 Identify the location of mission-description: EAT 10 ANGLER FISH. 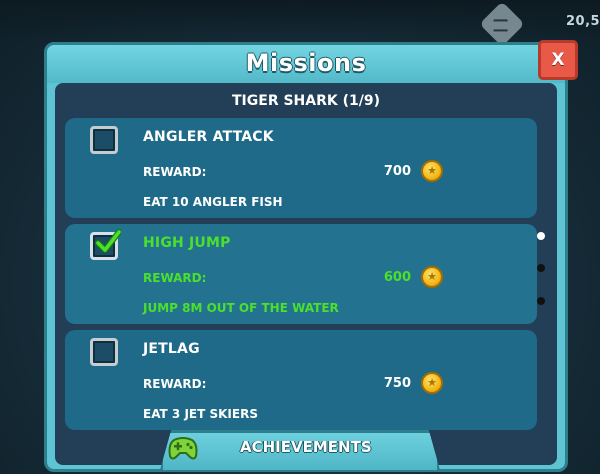
(213, 202).